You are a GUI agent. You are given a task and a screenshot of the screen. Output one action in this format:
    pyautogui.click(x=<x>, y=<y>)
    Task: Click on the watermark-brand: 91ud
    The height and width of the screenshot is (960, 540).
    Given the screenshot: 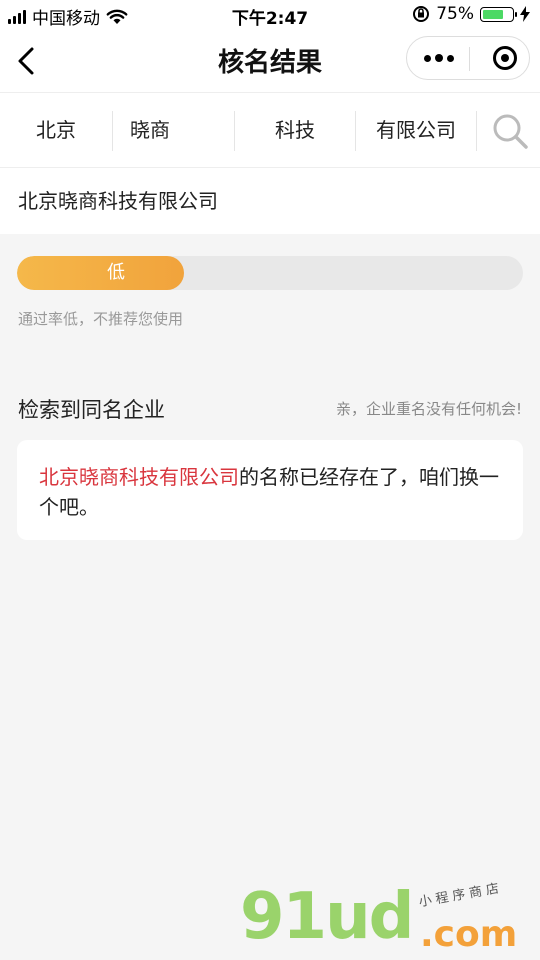 What is the action you would take?
    pyautogui.click(x=327, y=917)
    